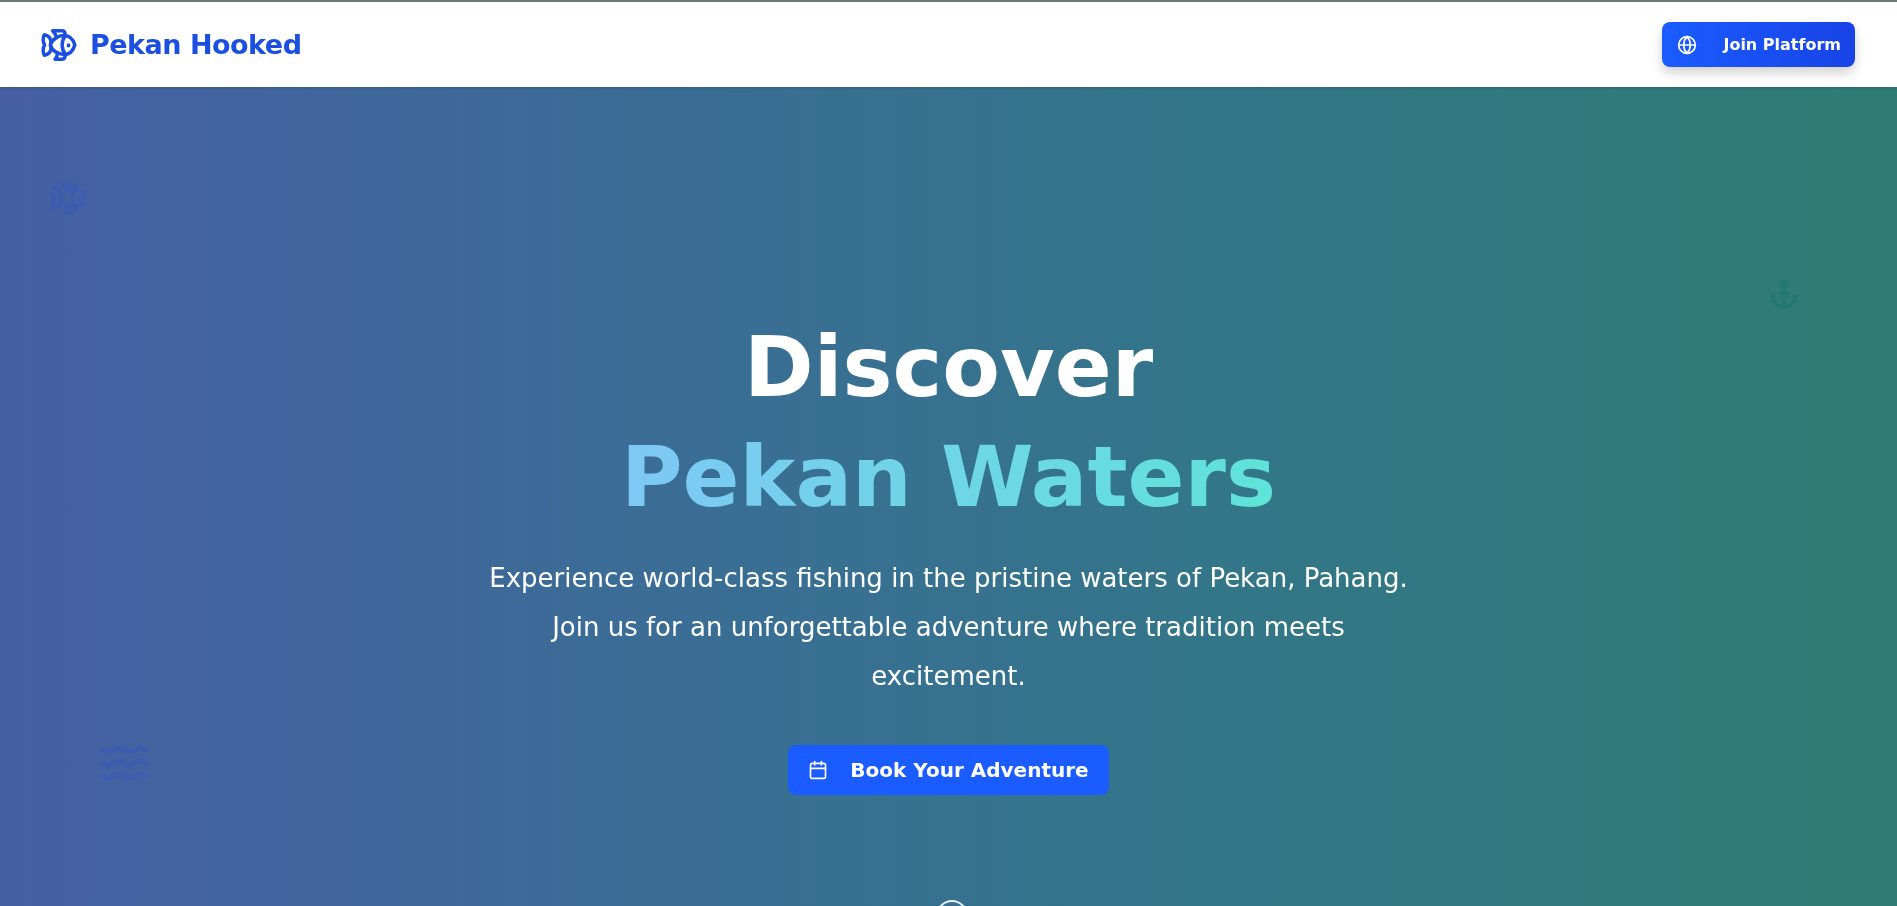 Image resolution: width=1897 pixels, height=906 pixels. What do you see at coordinates (1687, 44) in the screenshot?
I see `globe-icon` at bounding box center [1687, 44].